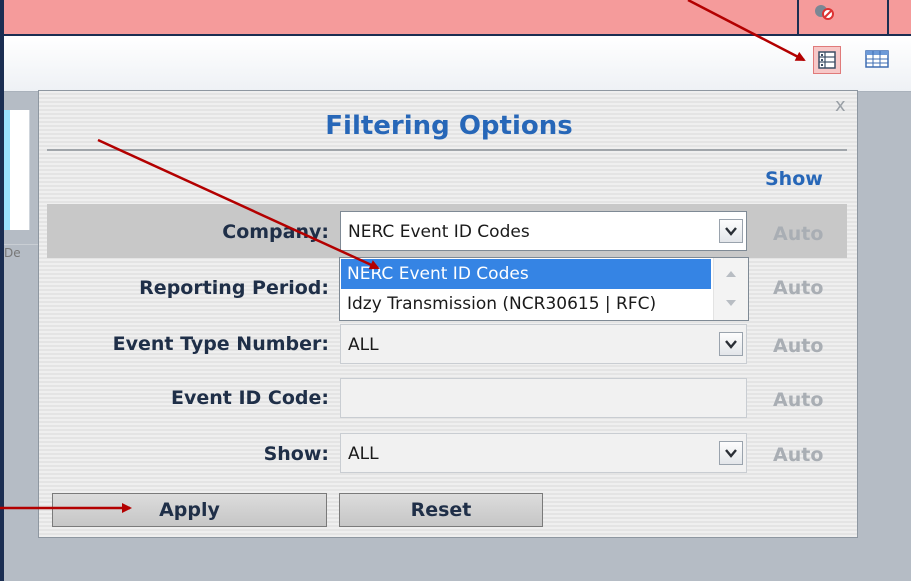 Image resolution: width=911 pixels, height=581 pixels. I want to click on filter-view-icon, so click(827, 60).